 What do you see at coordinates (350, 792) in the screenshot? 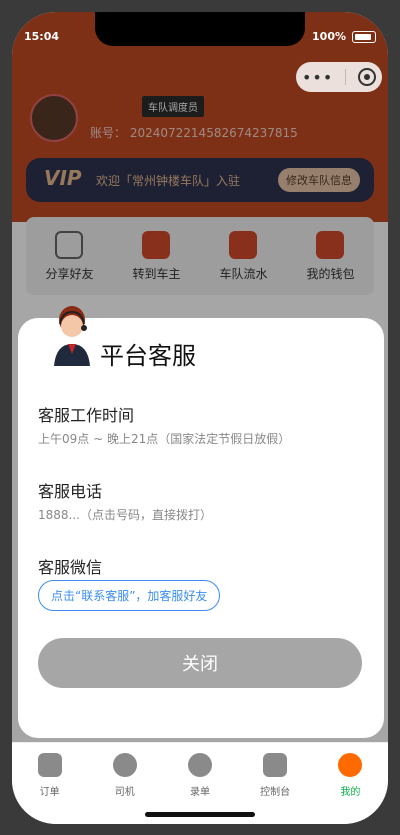
I see `tab-label: 我的` at bounding box center [350, 792].